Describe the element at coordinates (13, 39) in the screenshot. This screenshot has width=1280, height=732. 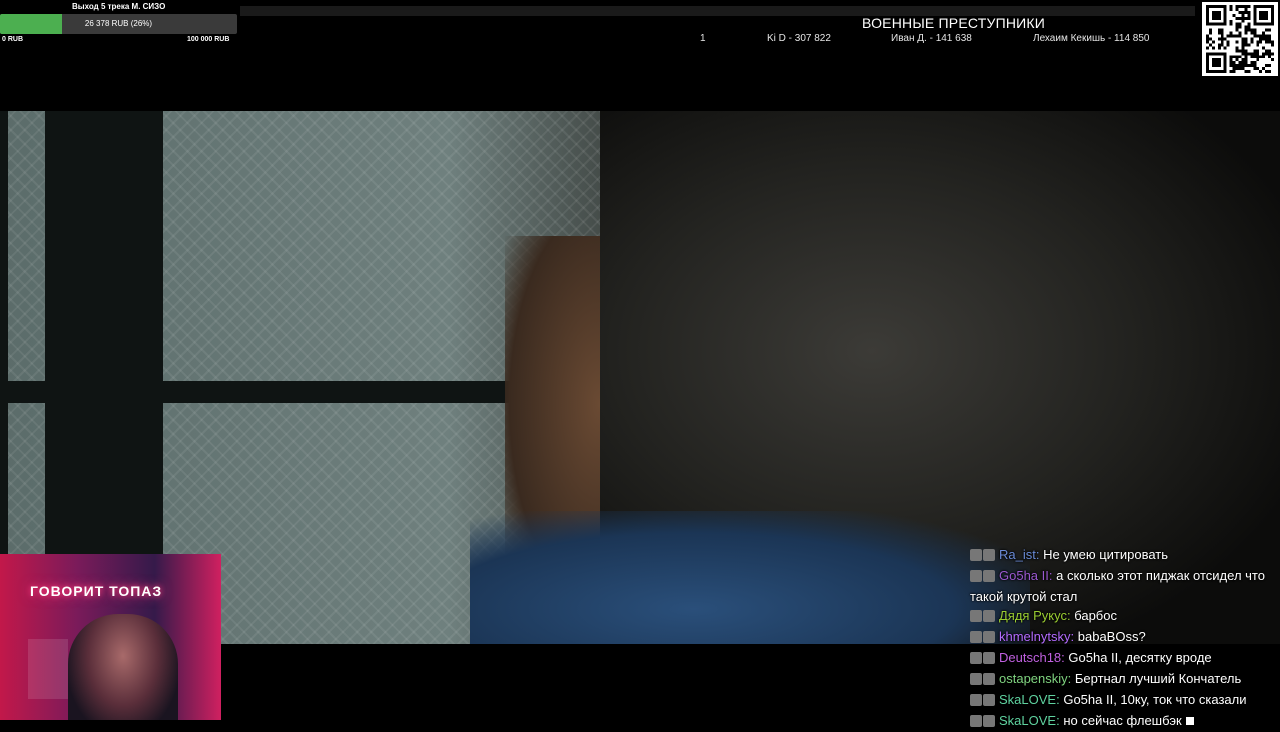
I see `goal-min-label: 0 RUB` at that location.